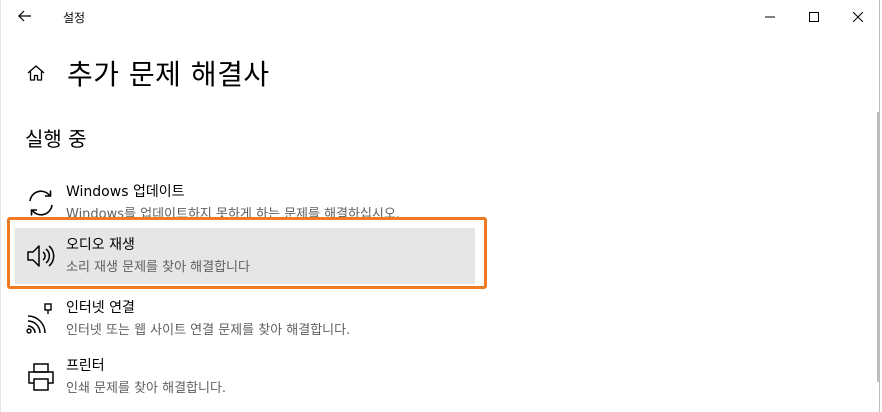 This screenshot has width=882, height=412. I want to click on close-button, so click(858, 16).